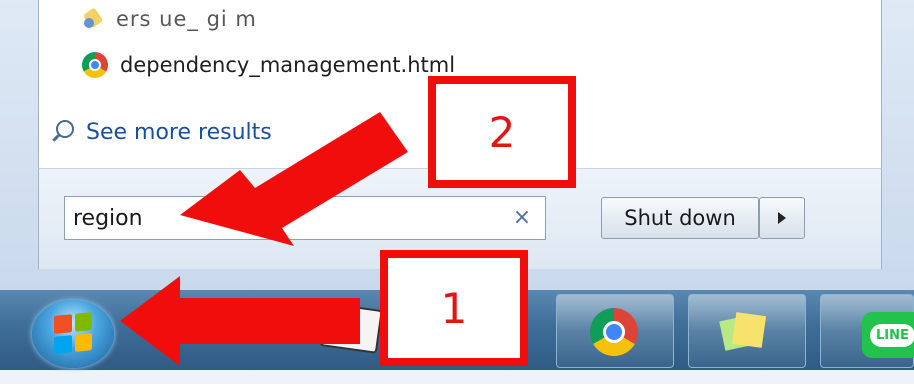 This screenshot has width=914, height=384. I want to click on annotation-step-2-label: 2, so click(502, 132).